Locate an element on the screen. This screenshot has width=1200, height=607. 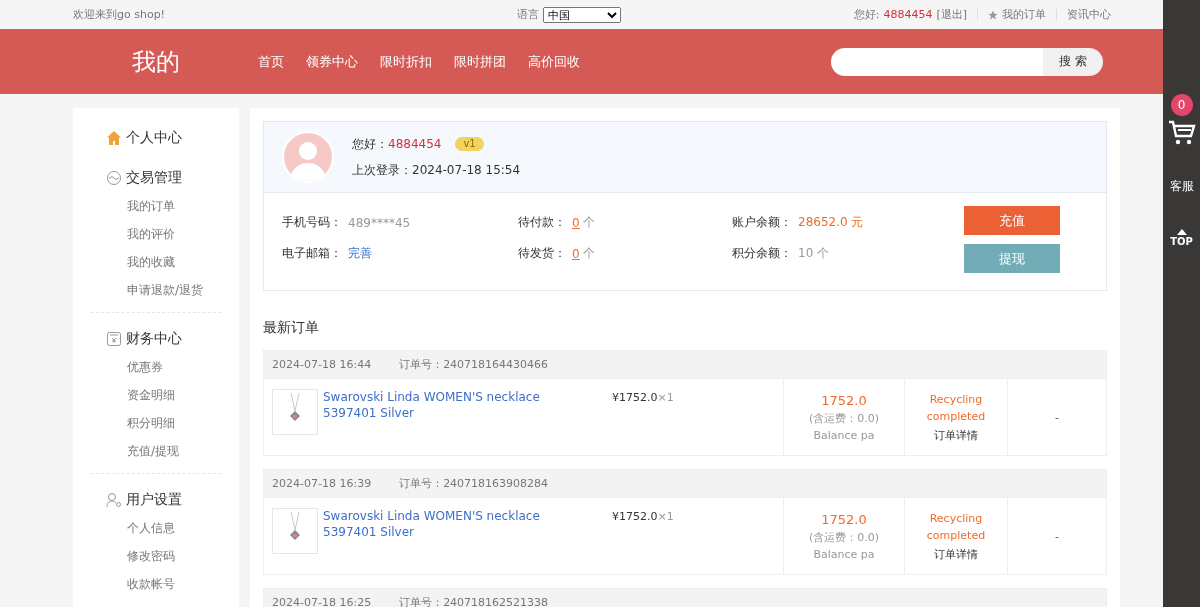
user-settings-icon is located at coordinates (114, 500).